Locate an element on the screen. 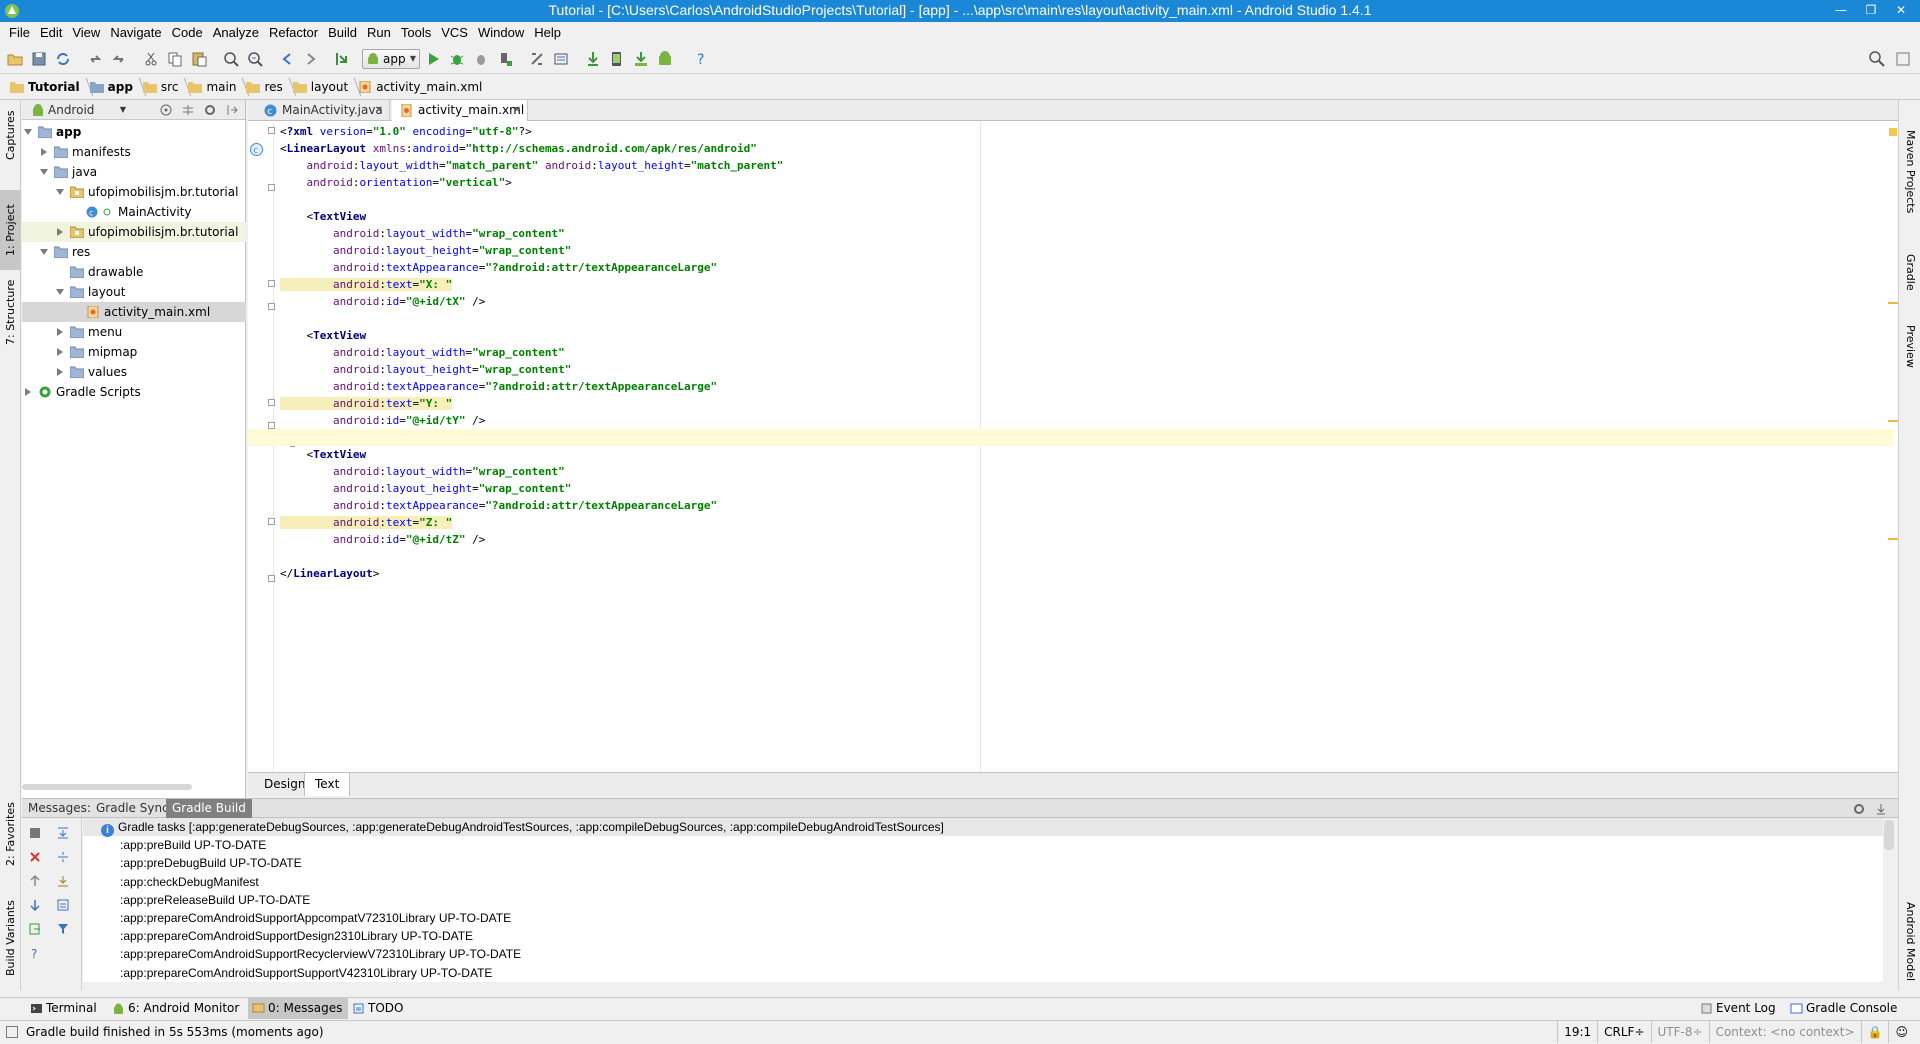 The width and height of the screenshot is (1920, 1044). message-line: :app:checkDebugManifest is located at coordinates (189, 882).